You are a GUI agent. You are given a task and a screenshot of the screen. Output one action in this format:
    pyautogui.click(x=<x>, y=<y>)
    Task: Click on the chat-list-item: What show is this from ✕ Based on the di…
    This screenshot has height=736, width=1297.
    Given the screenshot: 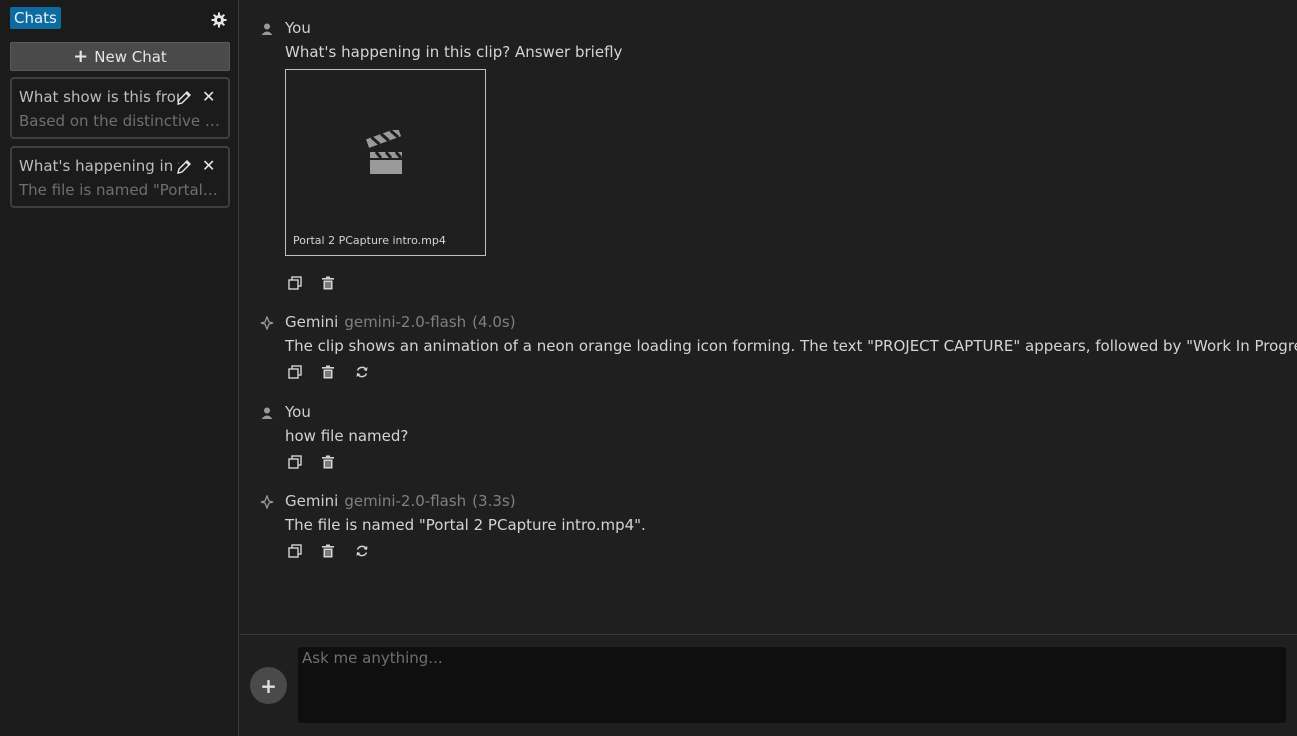 What is the action you would take?
    pyautogui.click(x=120, y=108)
    